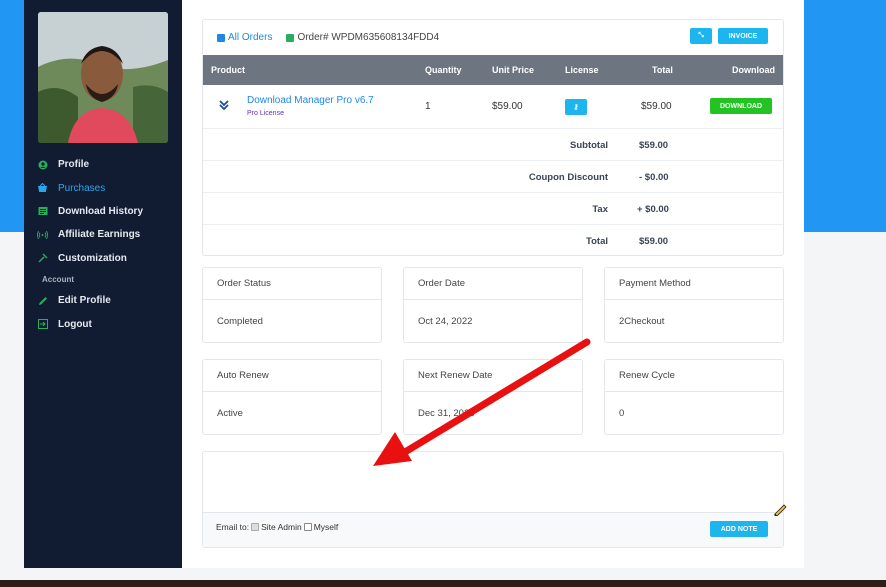  Describe the element at coordinates (493, 145) in the screenshot. I see `summary-row-subtotal: Subtotal $59.00` at that location.